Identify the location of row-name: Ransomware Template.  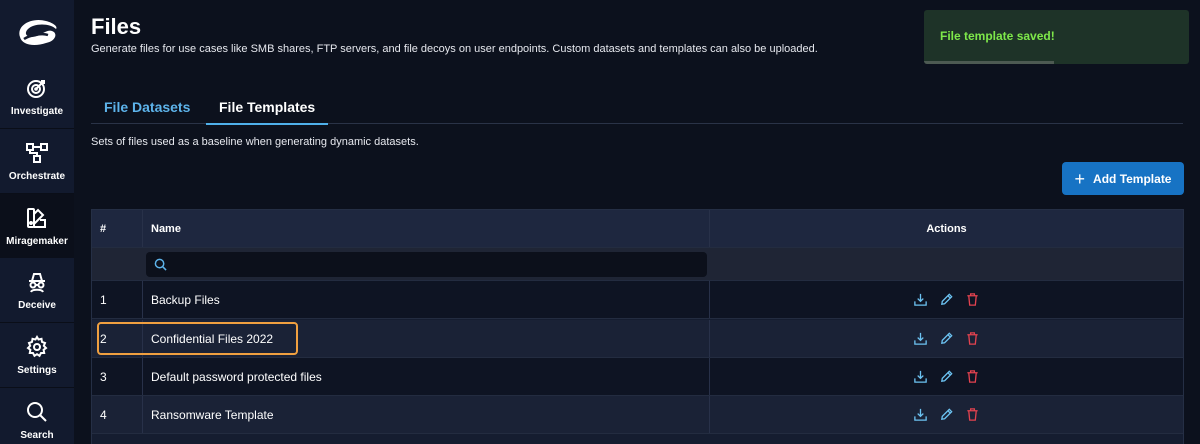
(426, 414).